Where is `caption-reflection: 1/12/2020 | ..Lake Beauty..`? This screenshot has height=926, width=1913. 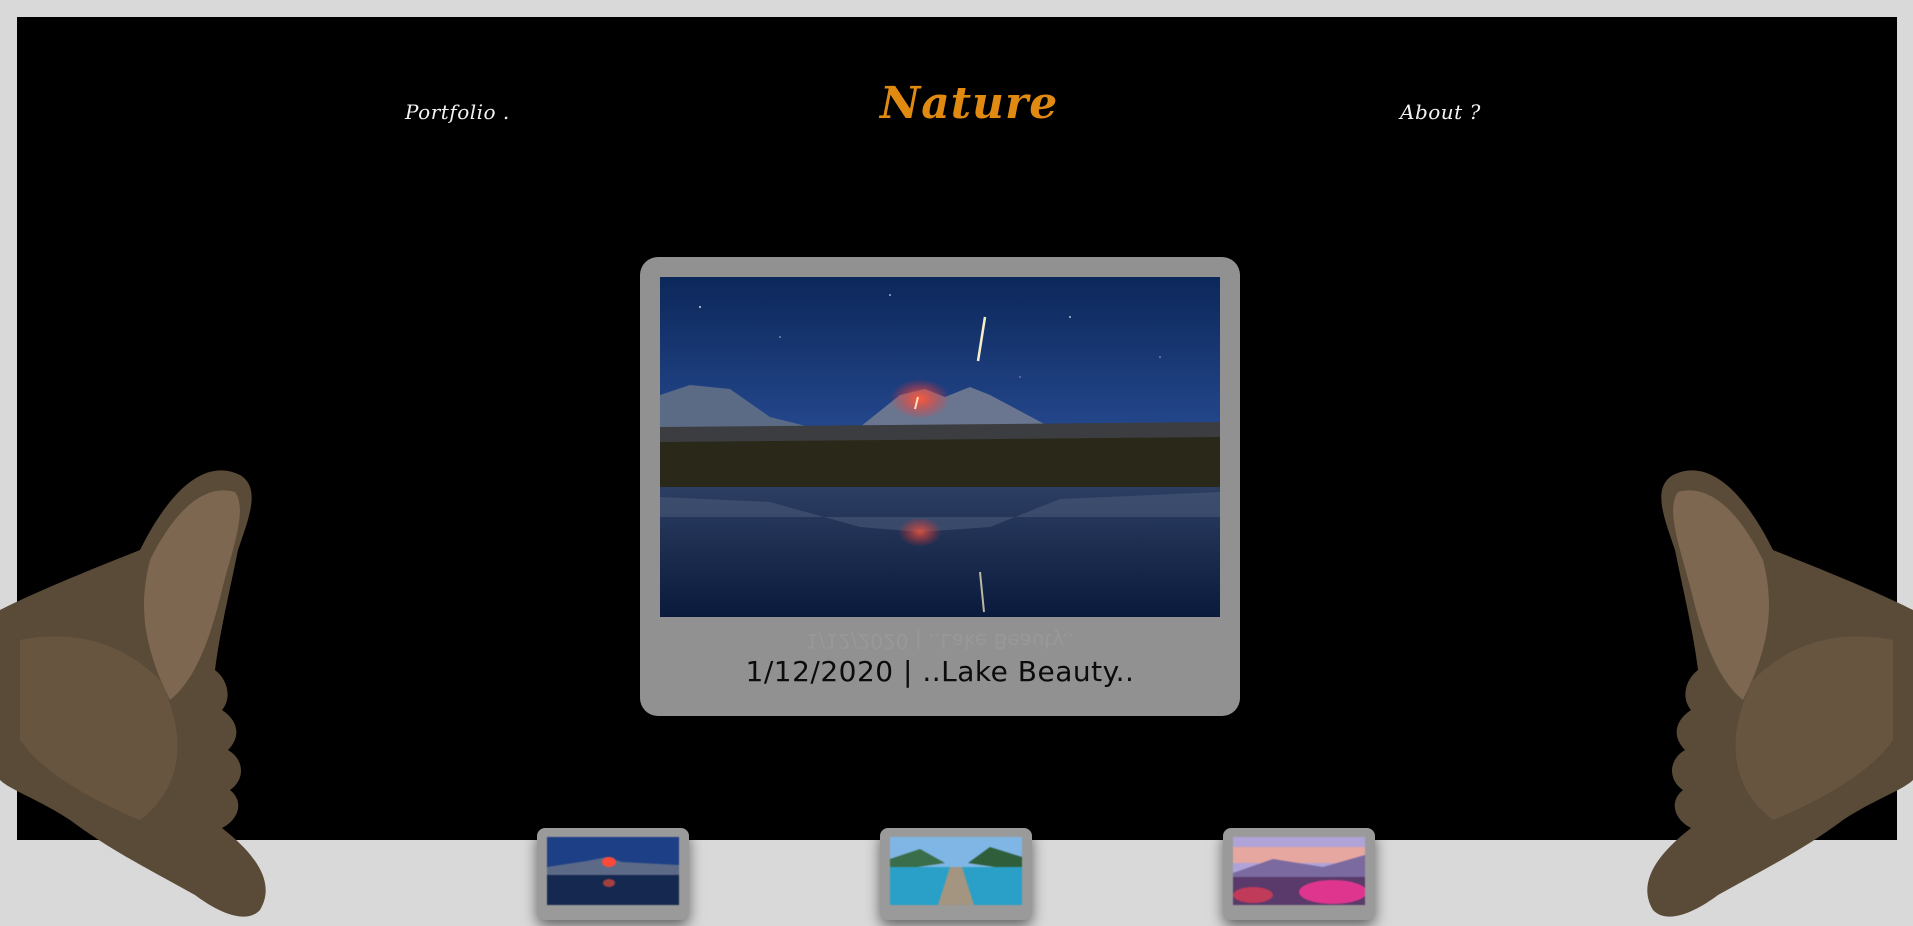
caption-reflection: 1/12/2020 | ..Lake Beauty.. is located at coordinates (940, 641).